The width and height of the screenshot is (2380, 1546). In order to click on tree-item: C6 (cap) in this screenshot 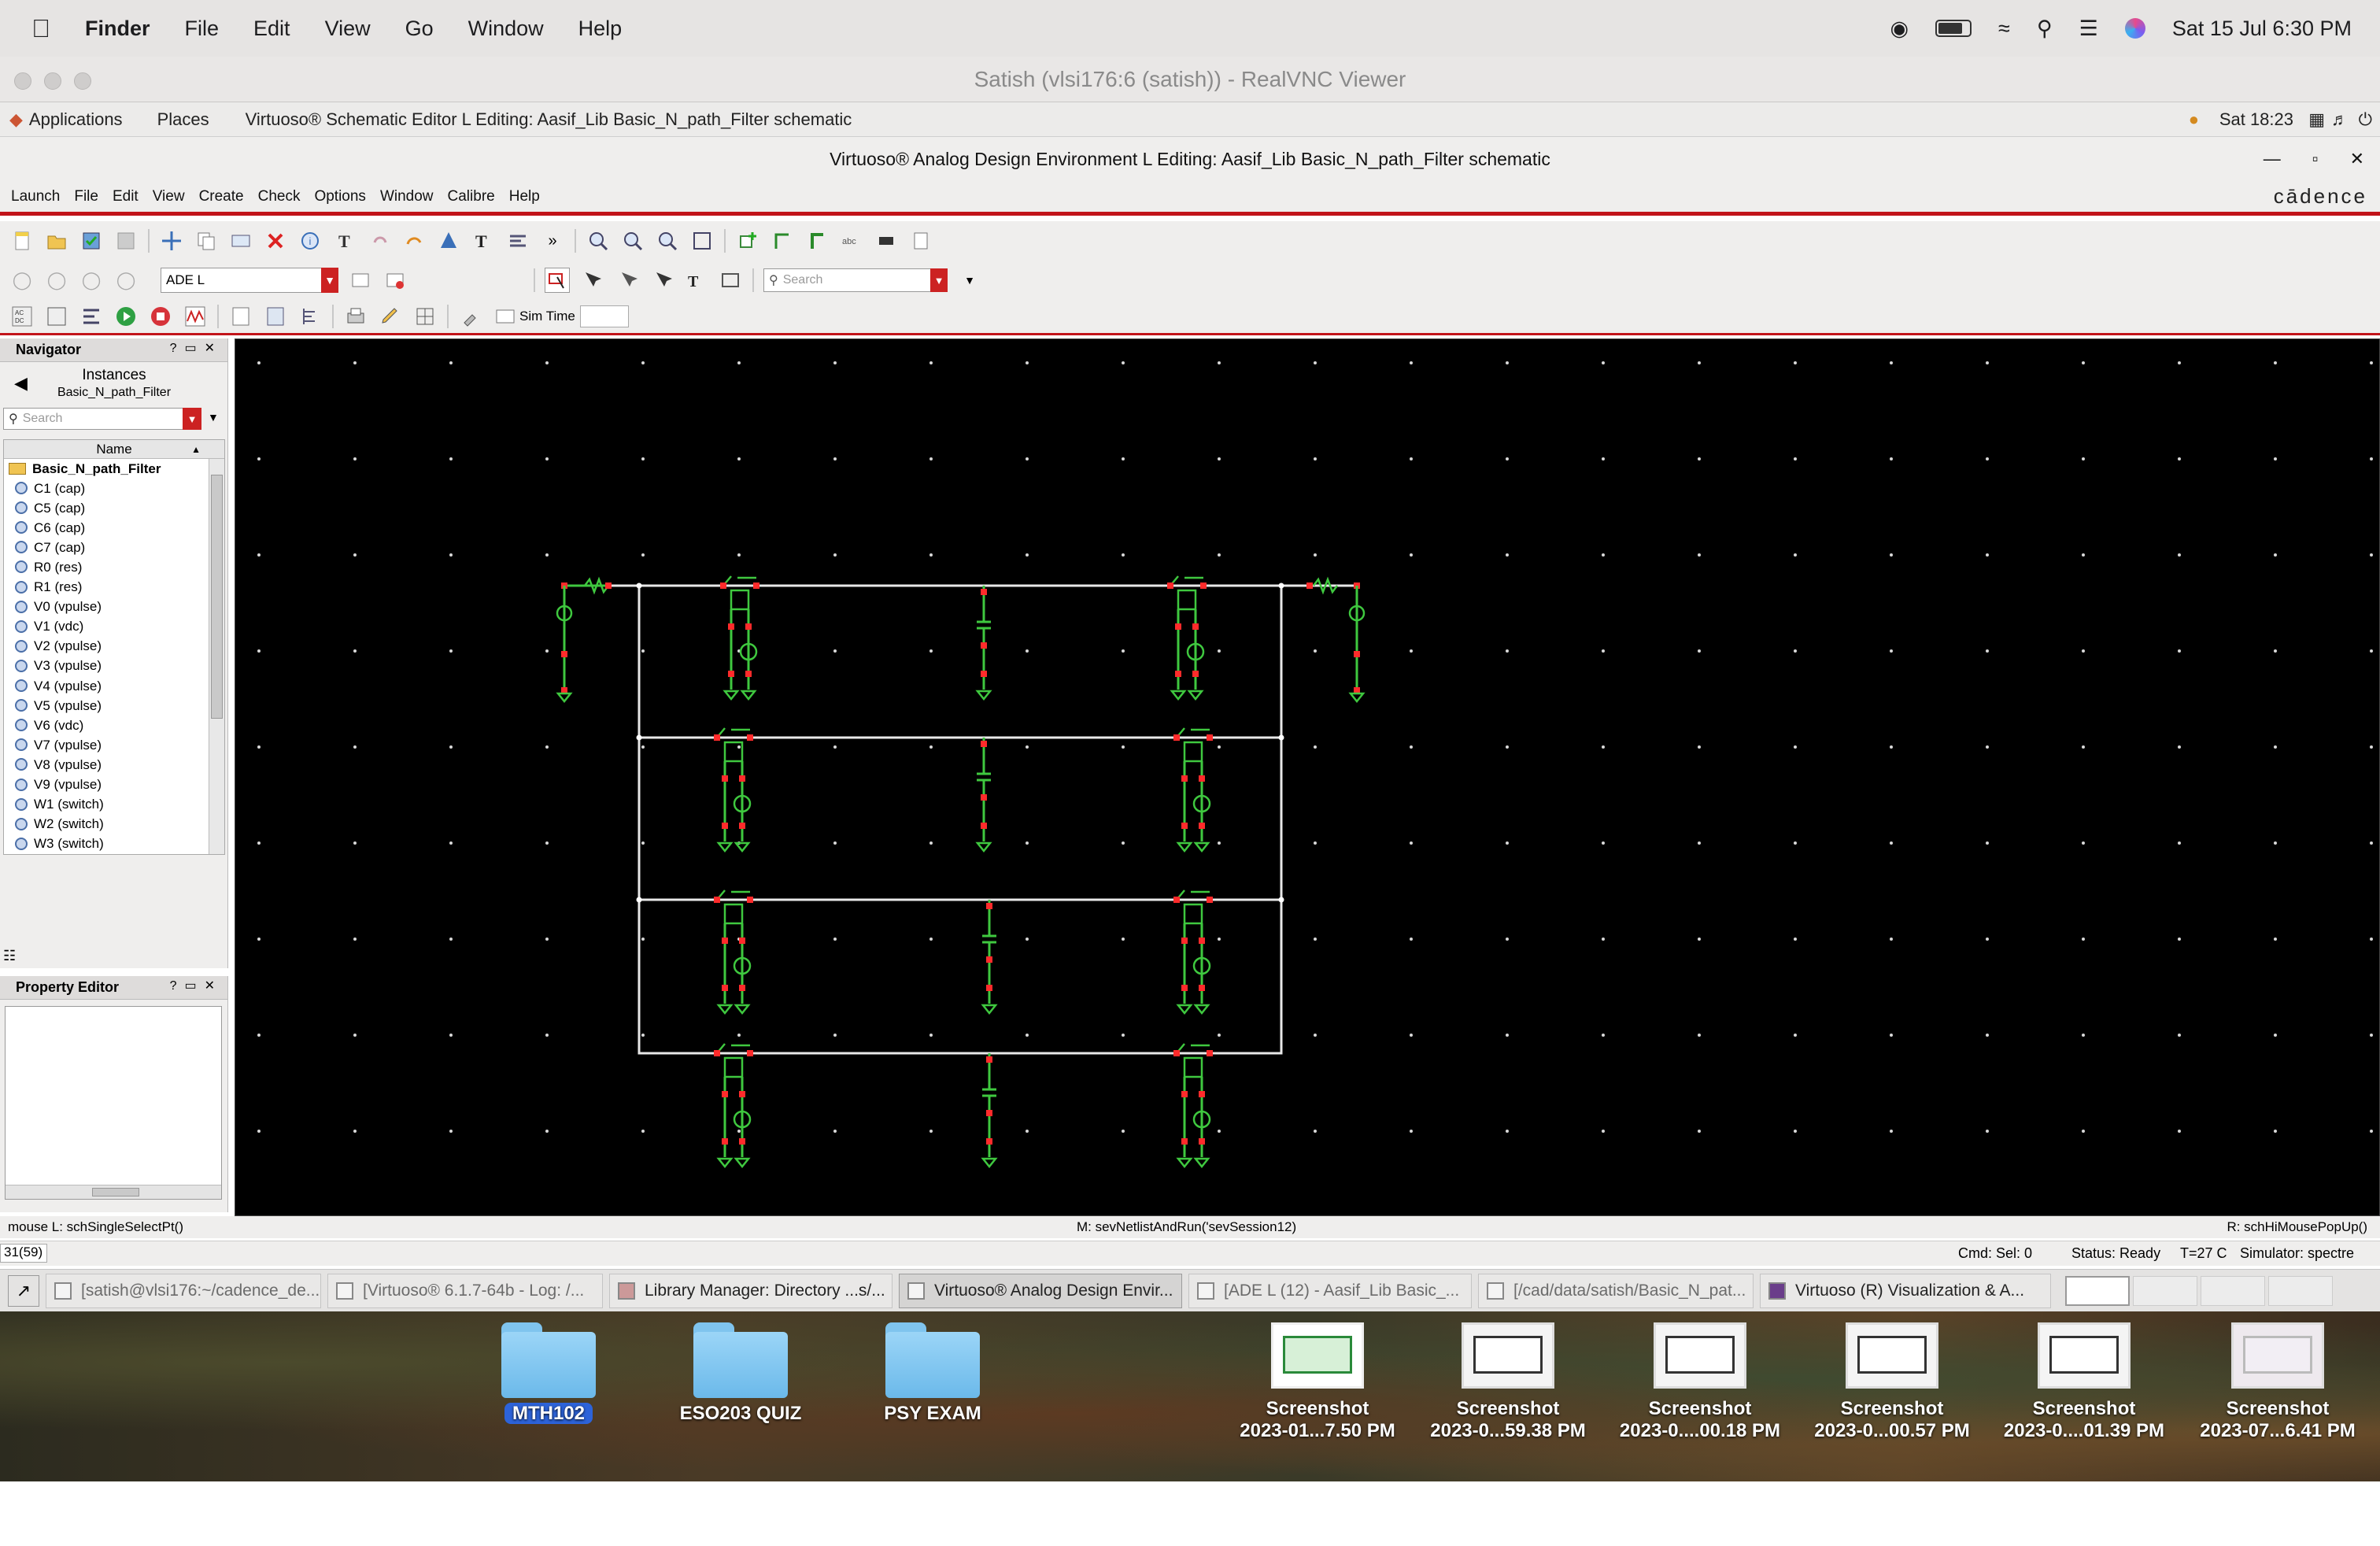, I will do `click(114, 528)`.